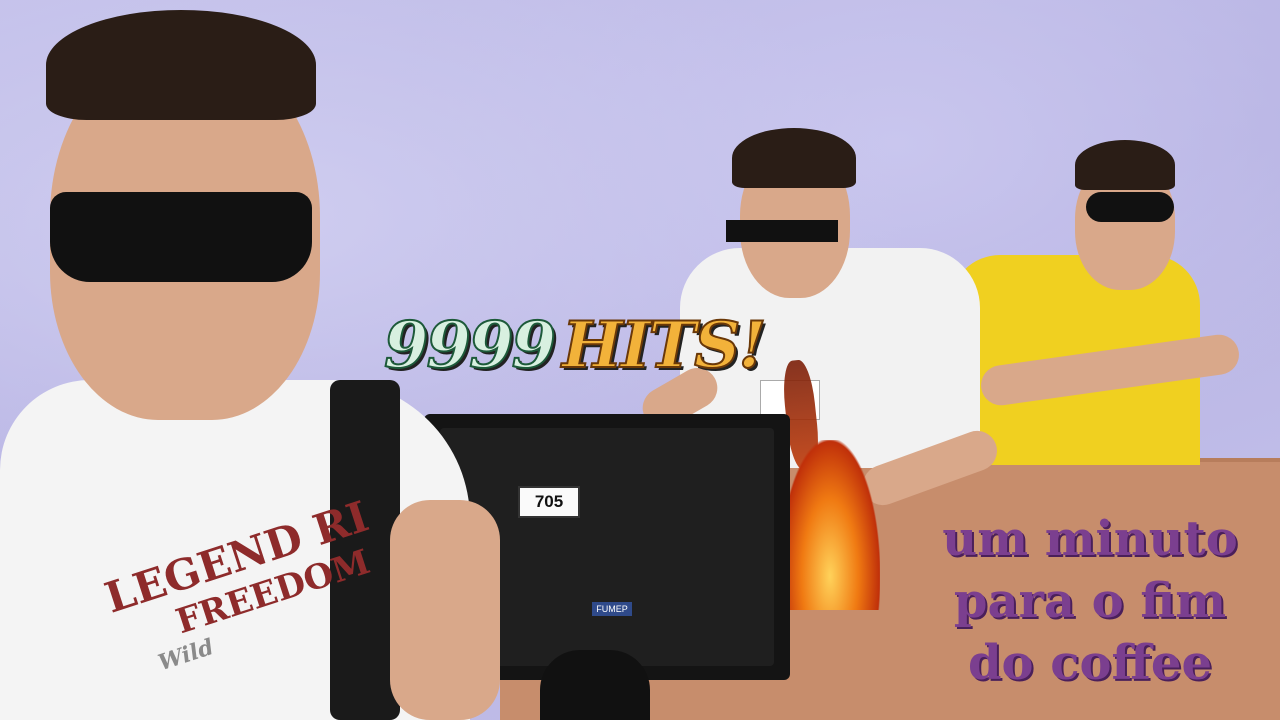 The image size is (1280, 720). I want to click on fire, so click(830, 525).